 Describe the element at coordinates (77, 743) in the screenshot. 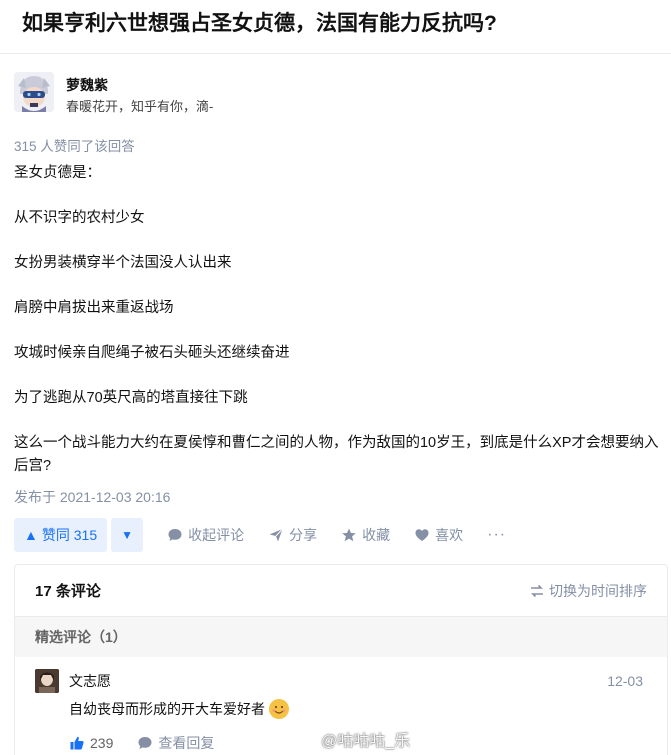

I see `thumbs-up-icon` at that location.